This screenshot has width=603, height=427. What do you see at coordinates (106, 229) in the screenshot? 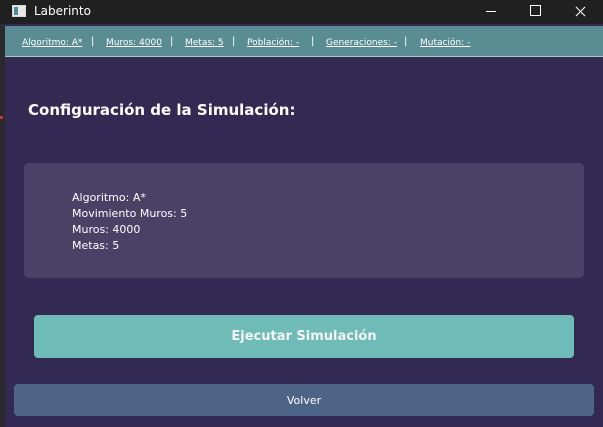
I see `config-walls: Muros: 4000` at bounding box center [106, 229].